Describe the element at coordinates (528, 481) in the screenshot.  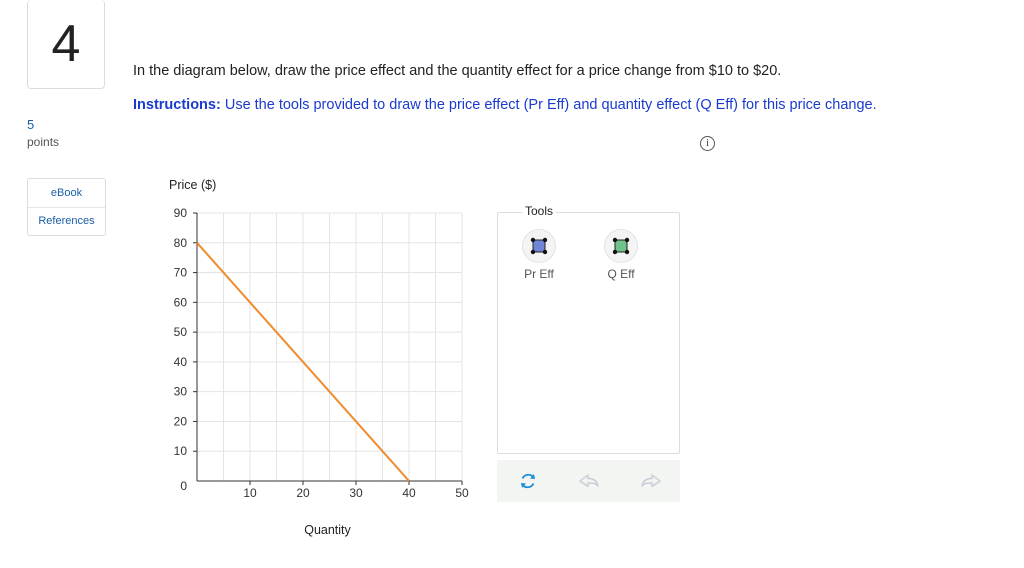
I see `refresh-icon` at that location.